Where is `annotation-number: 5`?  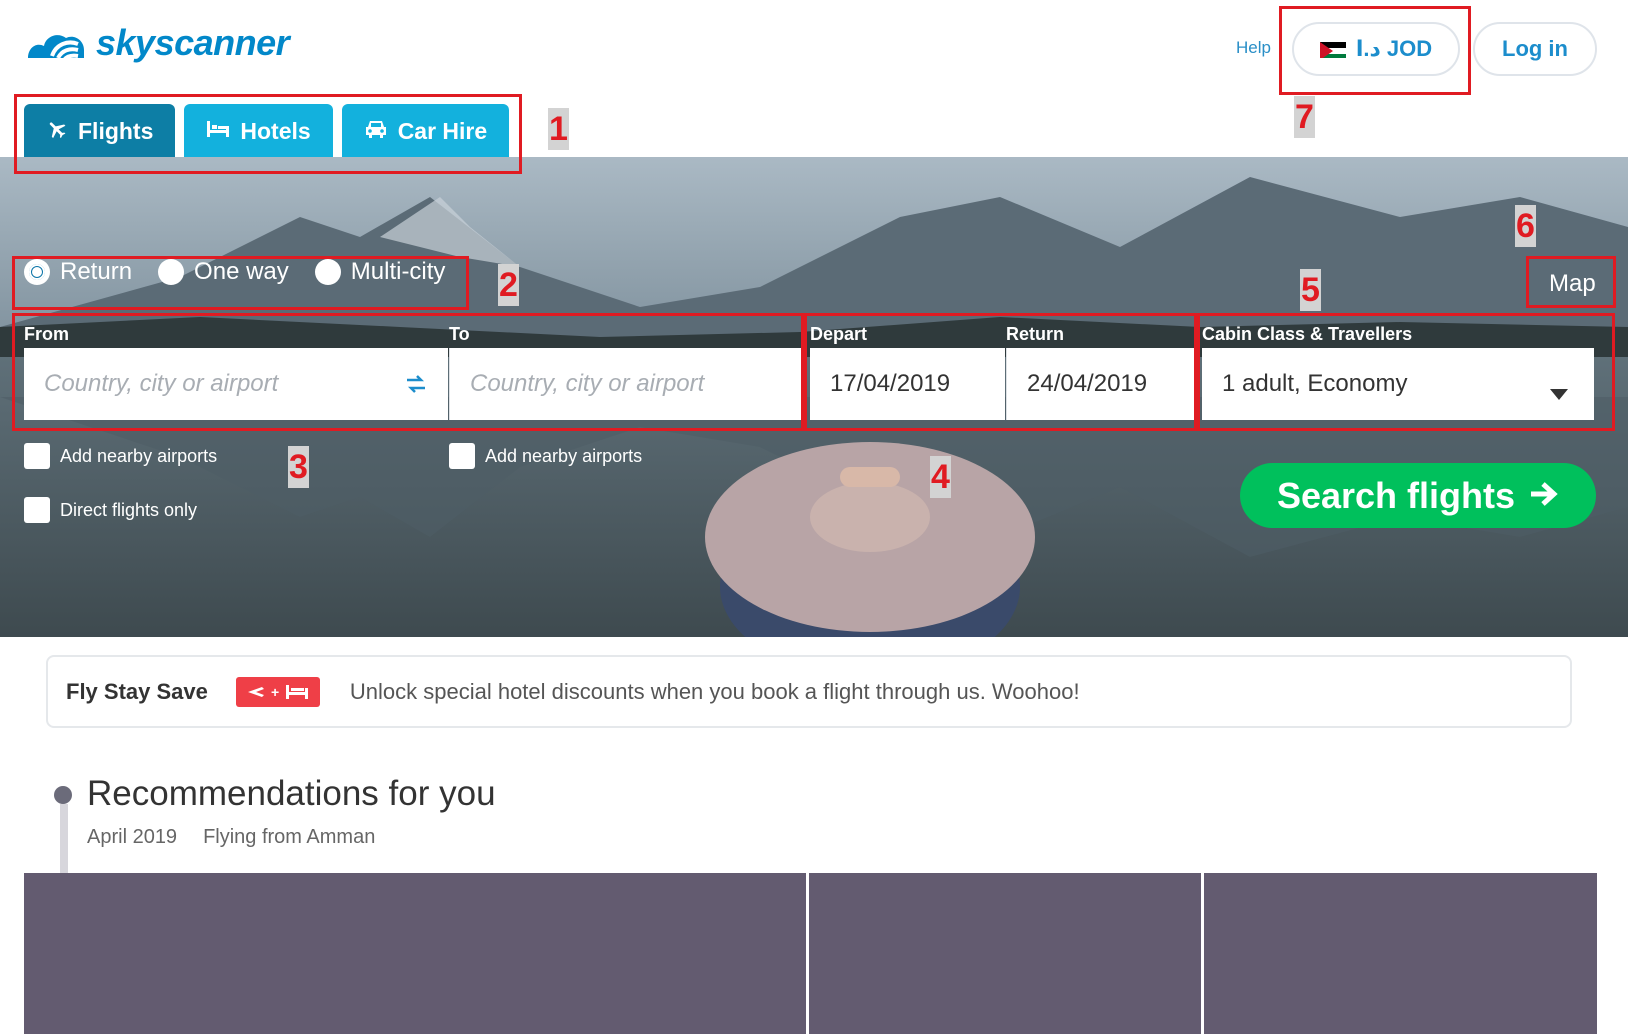 annotation-number: 5 is located at coordinates (1310, 290).